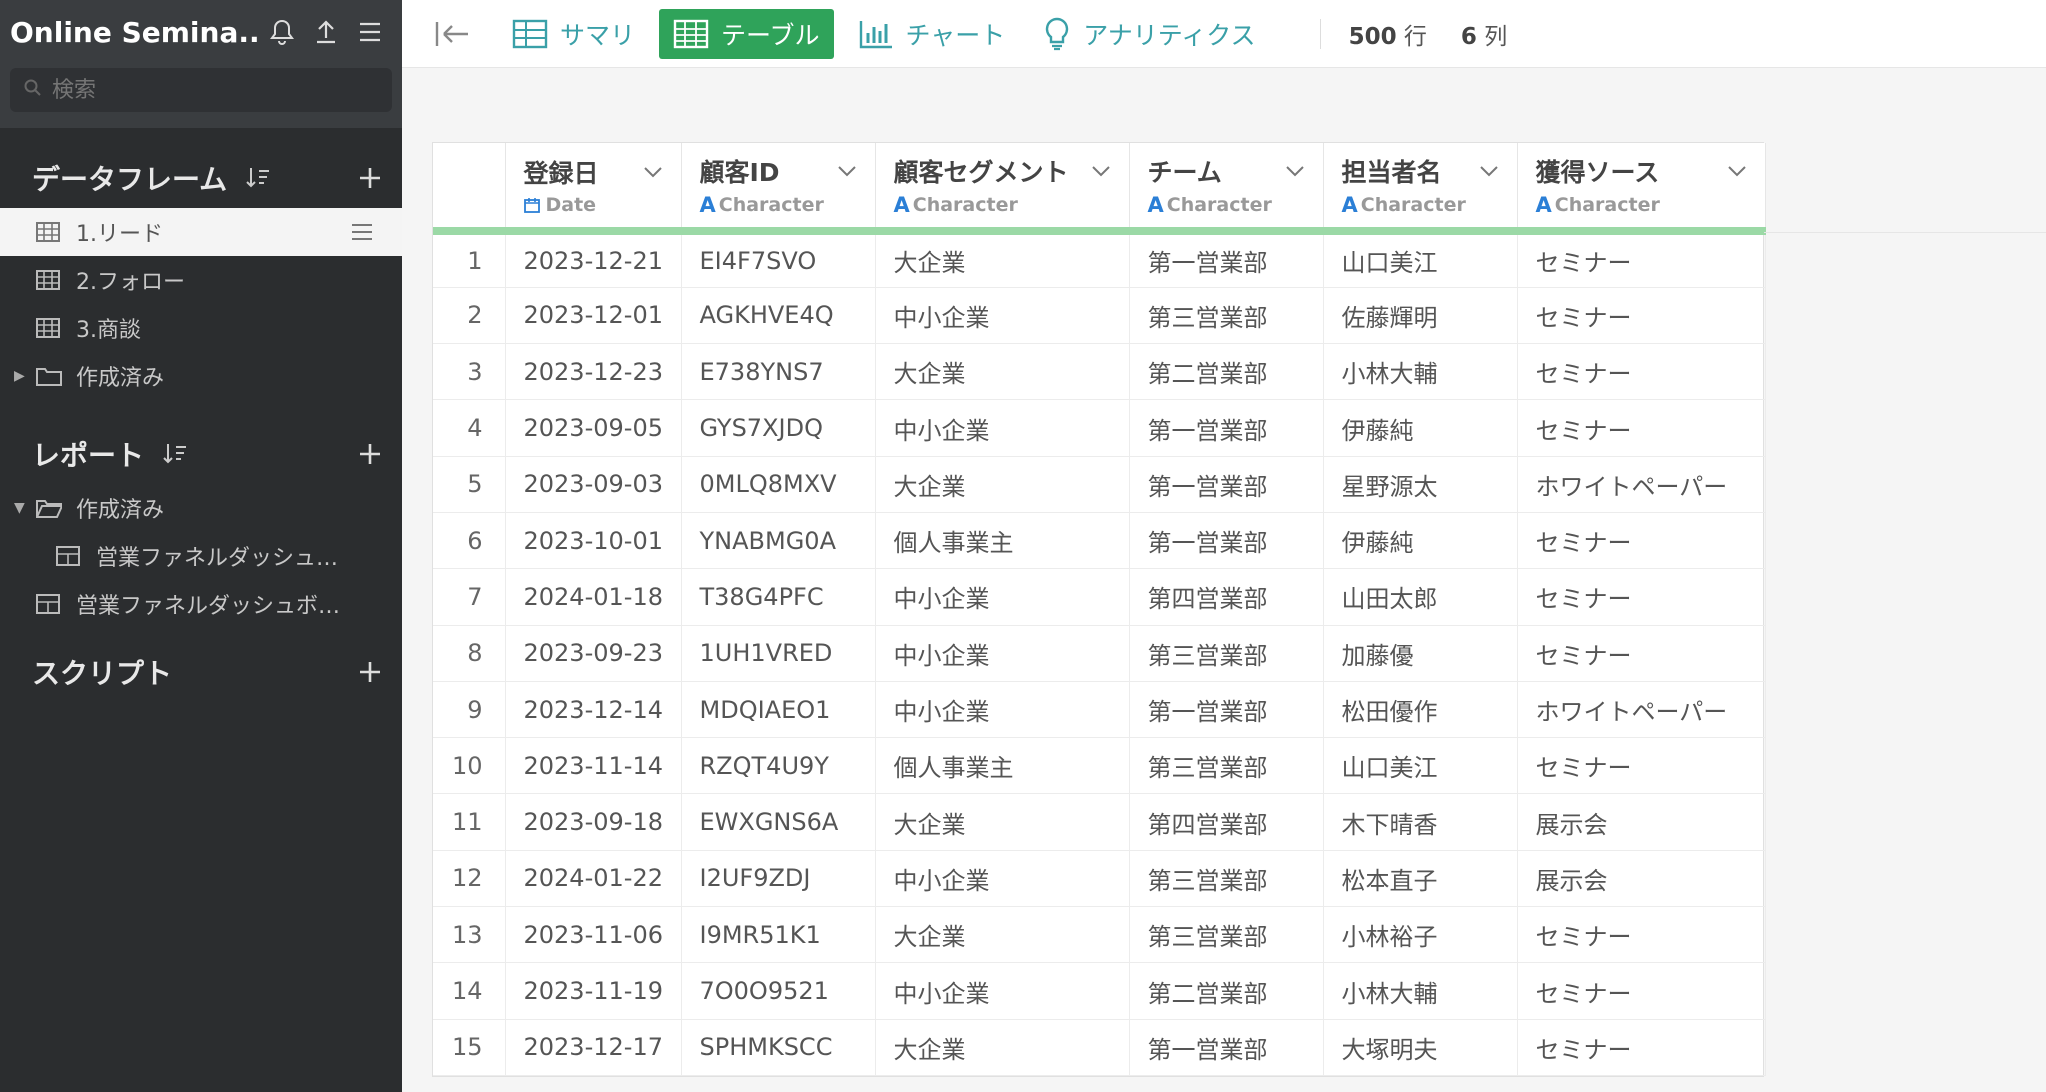  I want to click on table-cell: 2023-09-23, so click(593, 653).